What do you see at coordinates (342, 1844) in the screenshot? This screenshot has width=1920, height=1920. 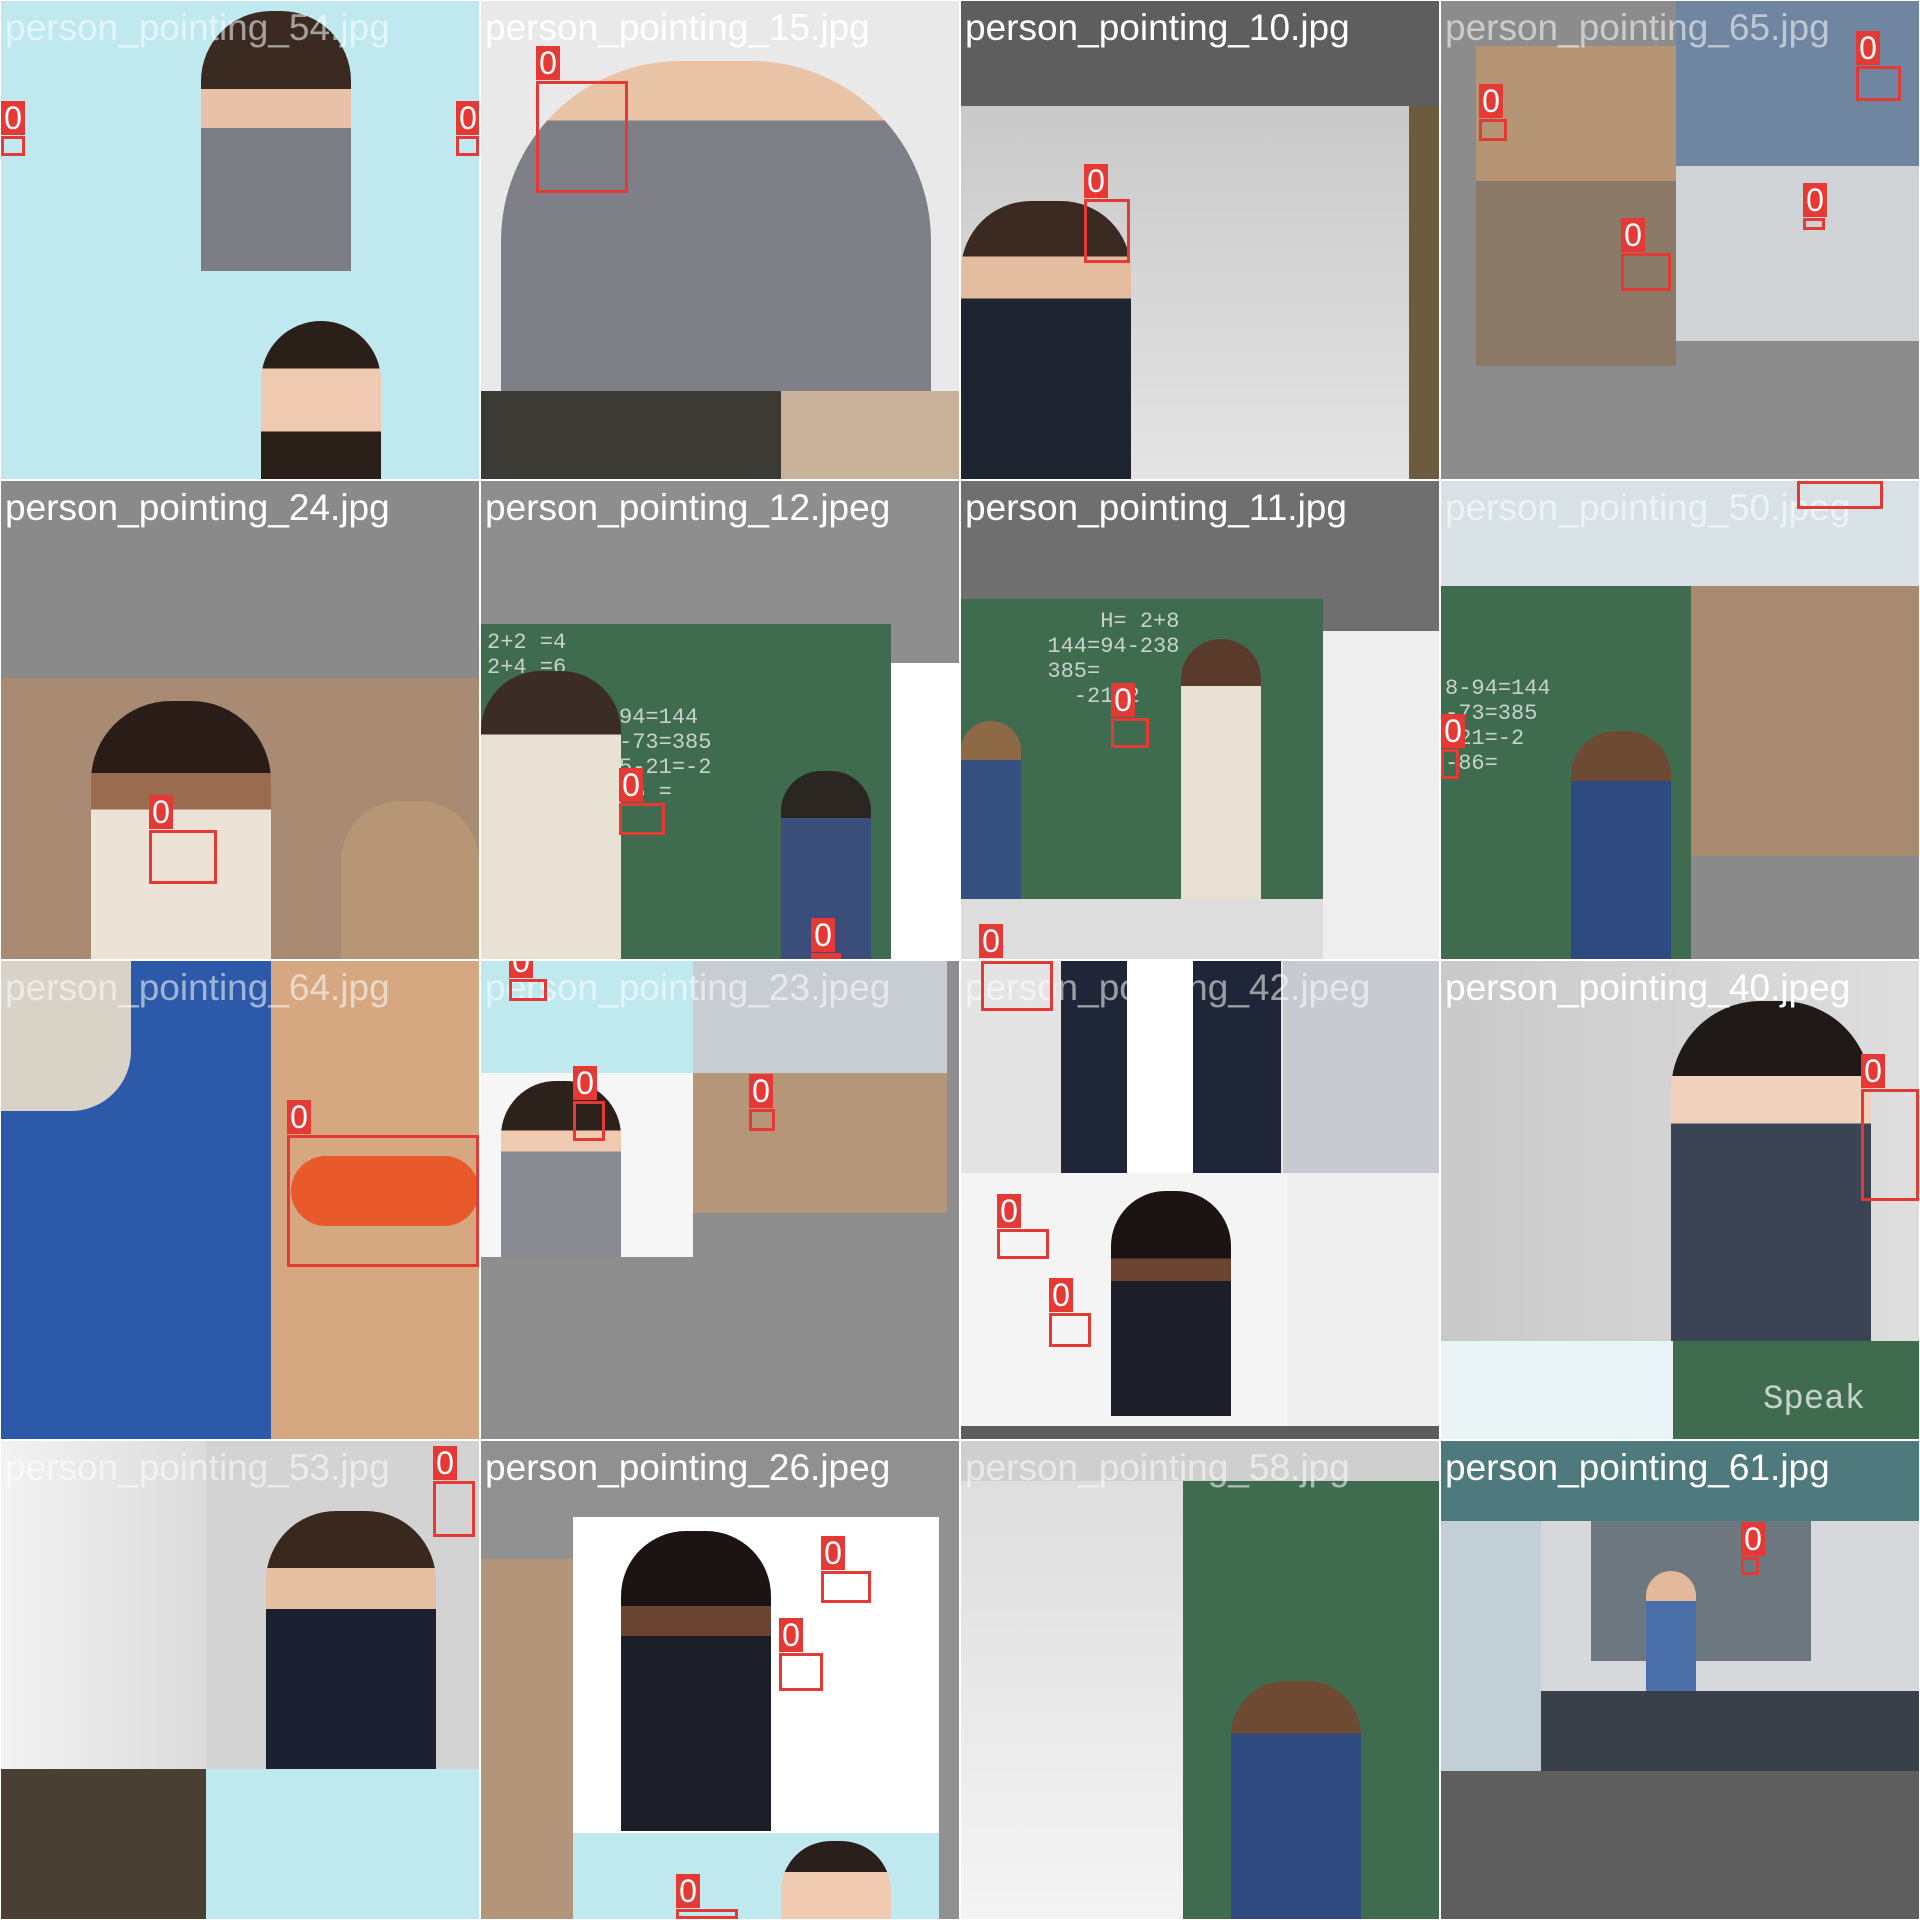 I see `cyan-photo` at bounding box center [342, 1844].